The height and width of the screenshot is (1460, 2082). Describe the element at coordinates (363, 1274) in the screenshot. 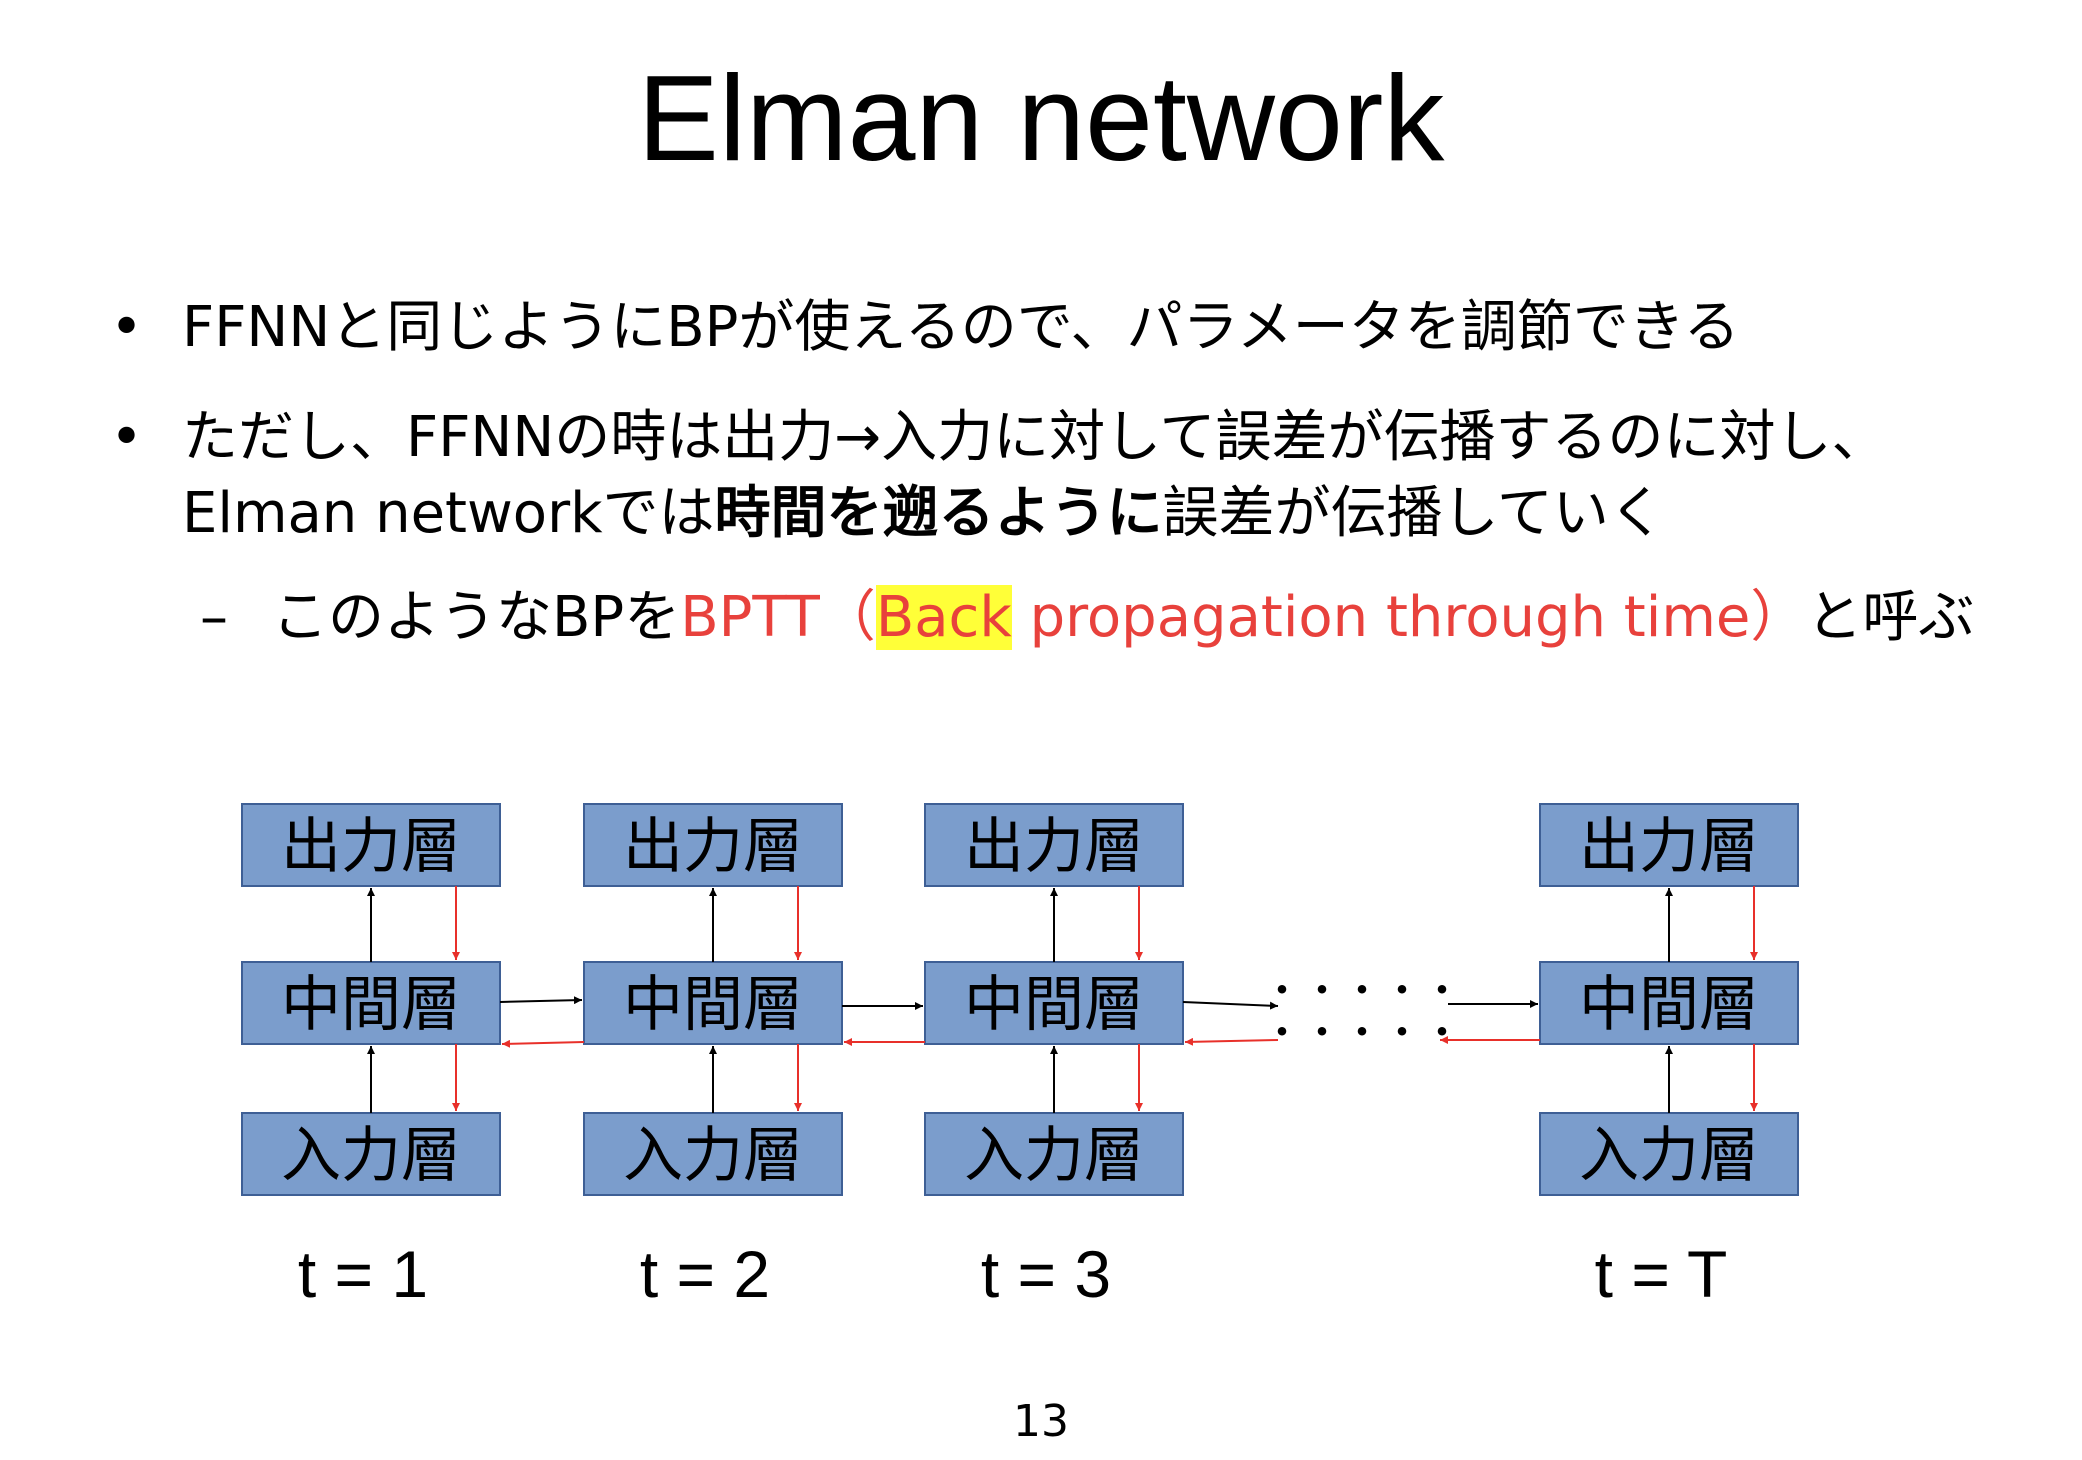

I see `time-step-label: t = 1` at that location.